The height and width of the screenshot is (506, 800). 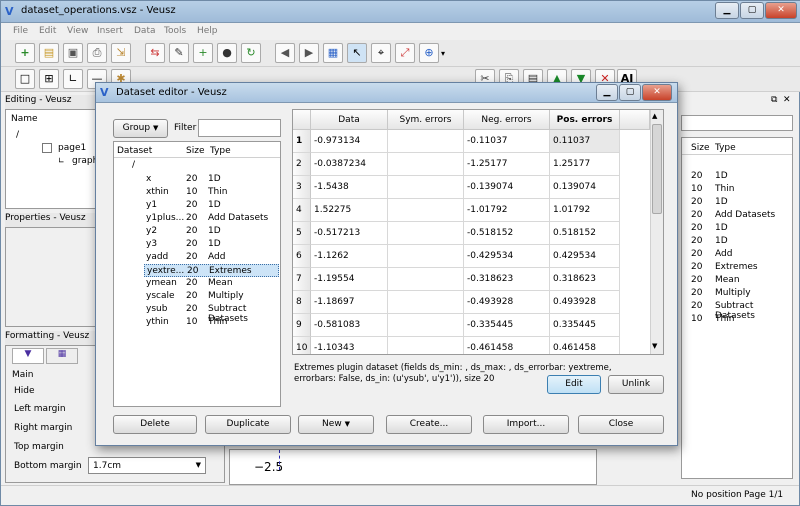 What do you see at coordinates (155, 53) in the screenshot?
I see `import-data-icon: ⇆` at bounding box center [155, 53].